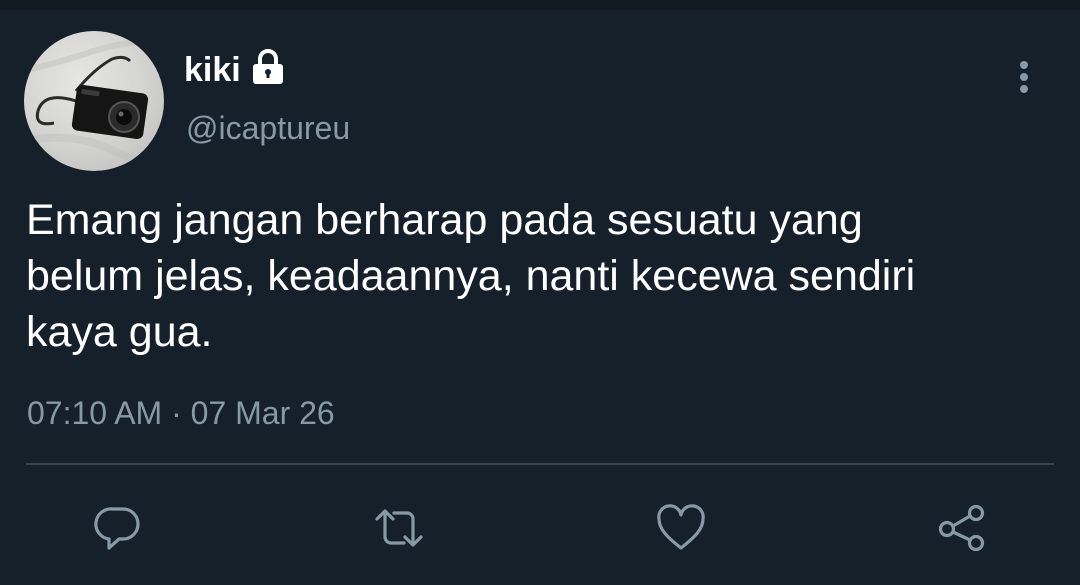  I want to click on avatar, so click(94, 101).